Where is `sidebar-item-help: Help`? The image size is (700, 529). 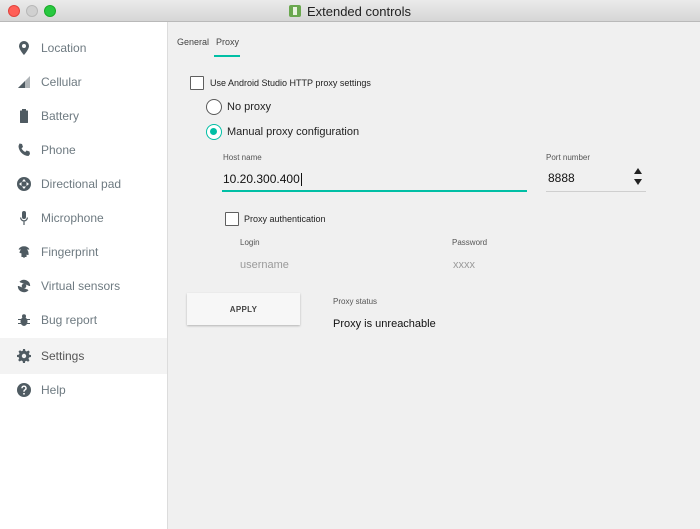
sidebar-item-help: Help is located at coordinates (83, 390).